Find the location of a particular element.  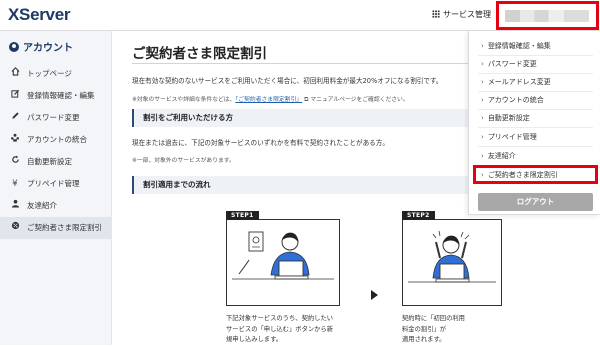

step1-caption-line: サービスの「申し込む」ボタンから新 is located at coordinates (280, 329).